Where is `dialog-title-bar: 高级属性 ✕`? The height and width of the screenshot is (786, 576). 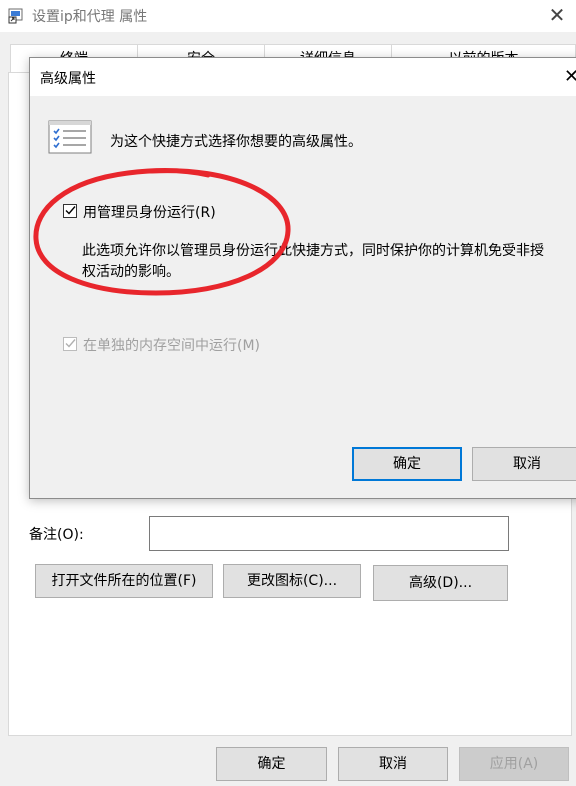 dialog-title-bar: 高级属性 ✕ is located at coordinates (303, 77).